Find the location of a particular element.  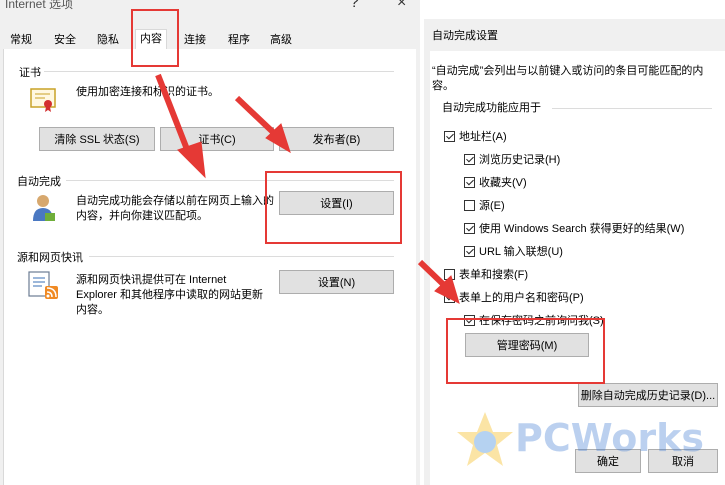

watermark: PCWorks is located at coordinates (590, 440).